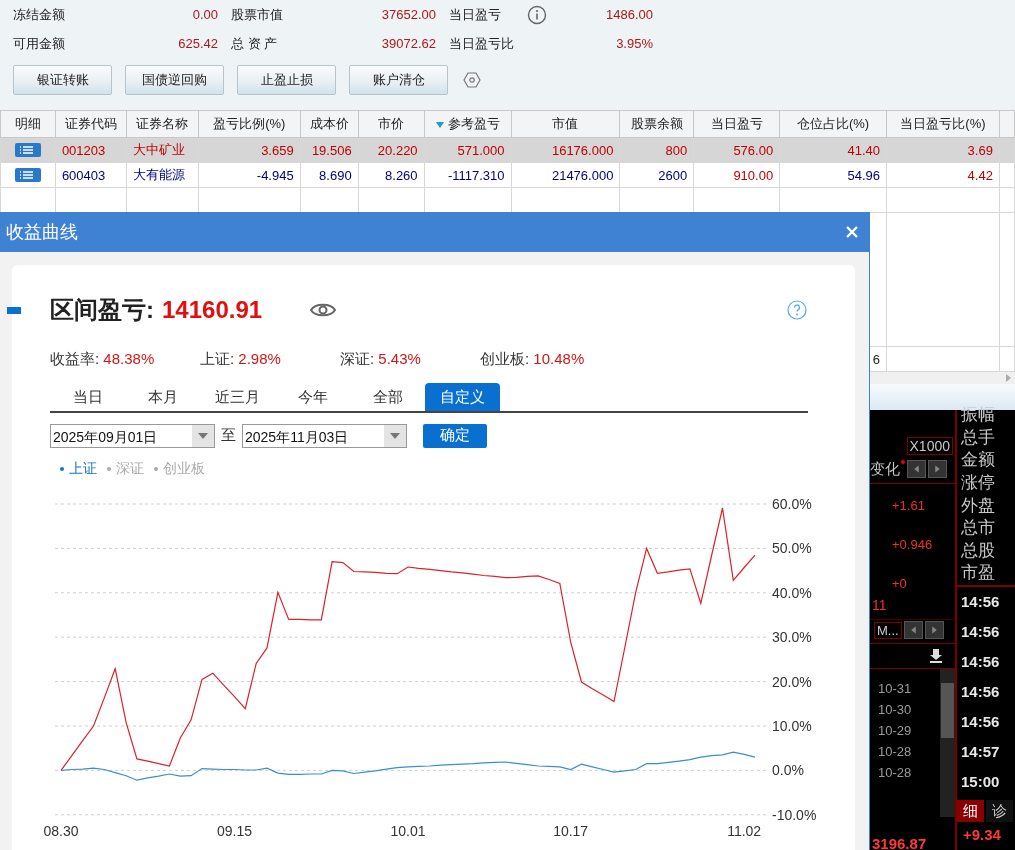  I want to click on axis-label: 11.02, so click(744, 831).